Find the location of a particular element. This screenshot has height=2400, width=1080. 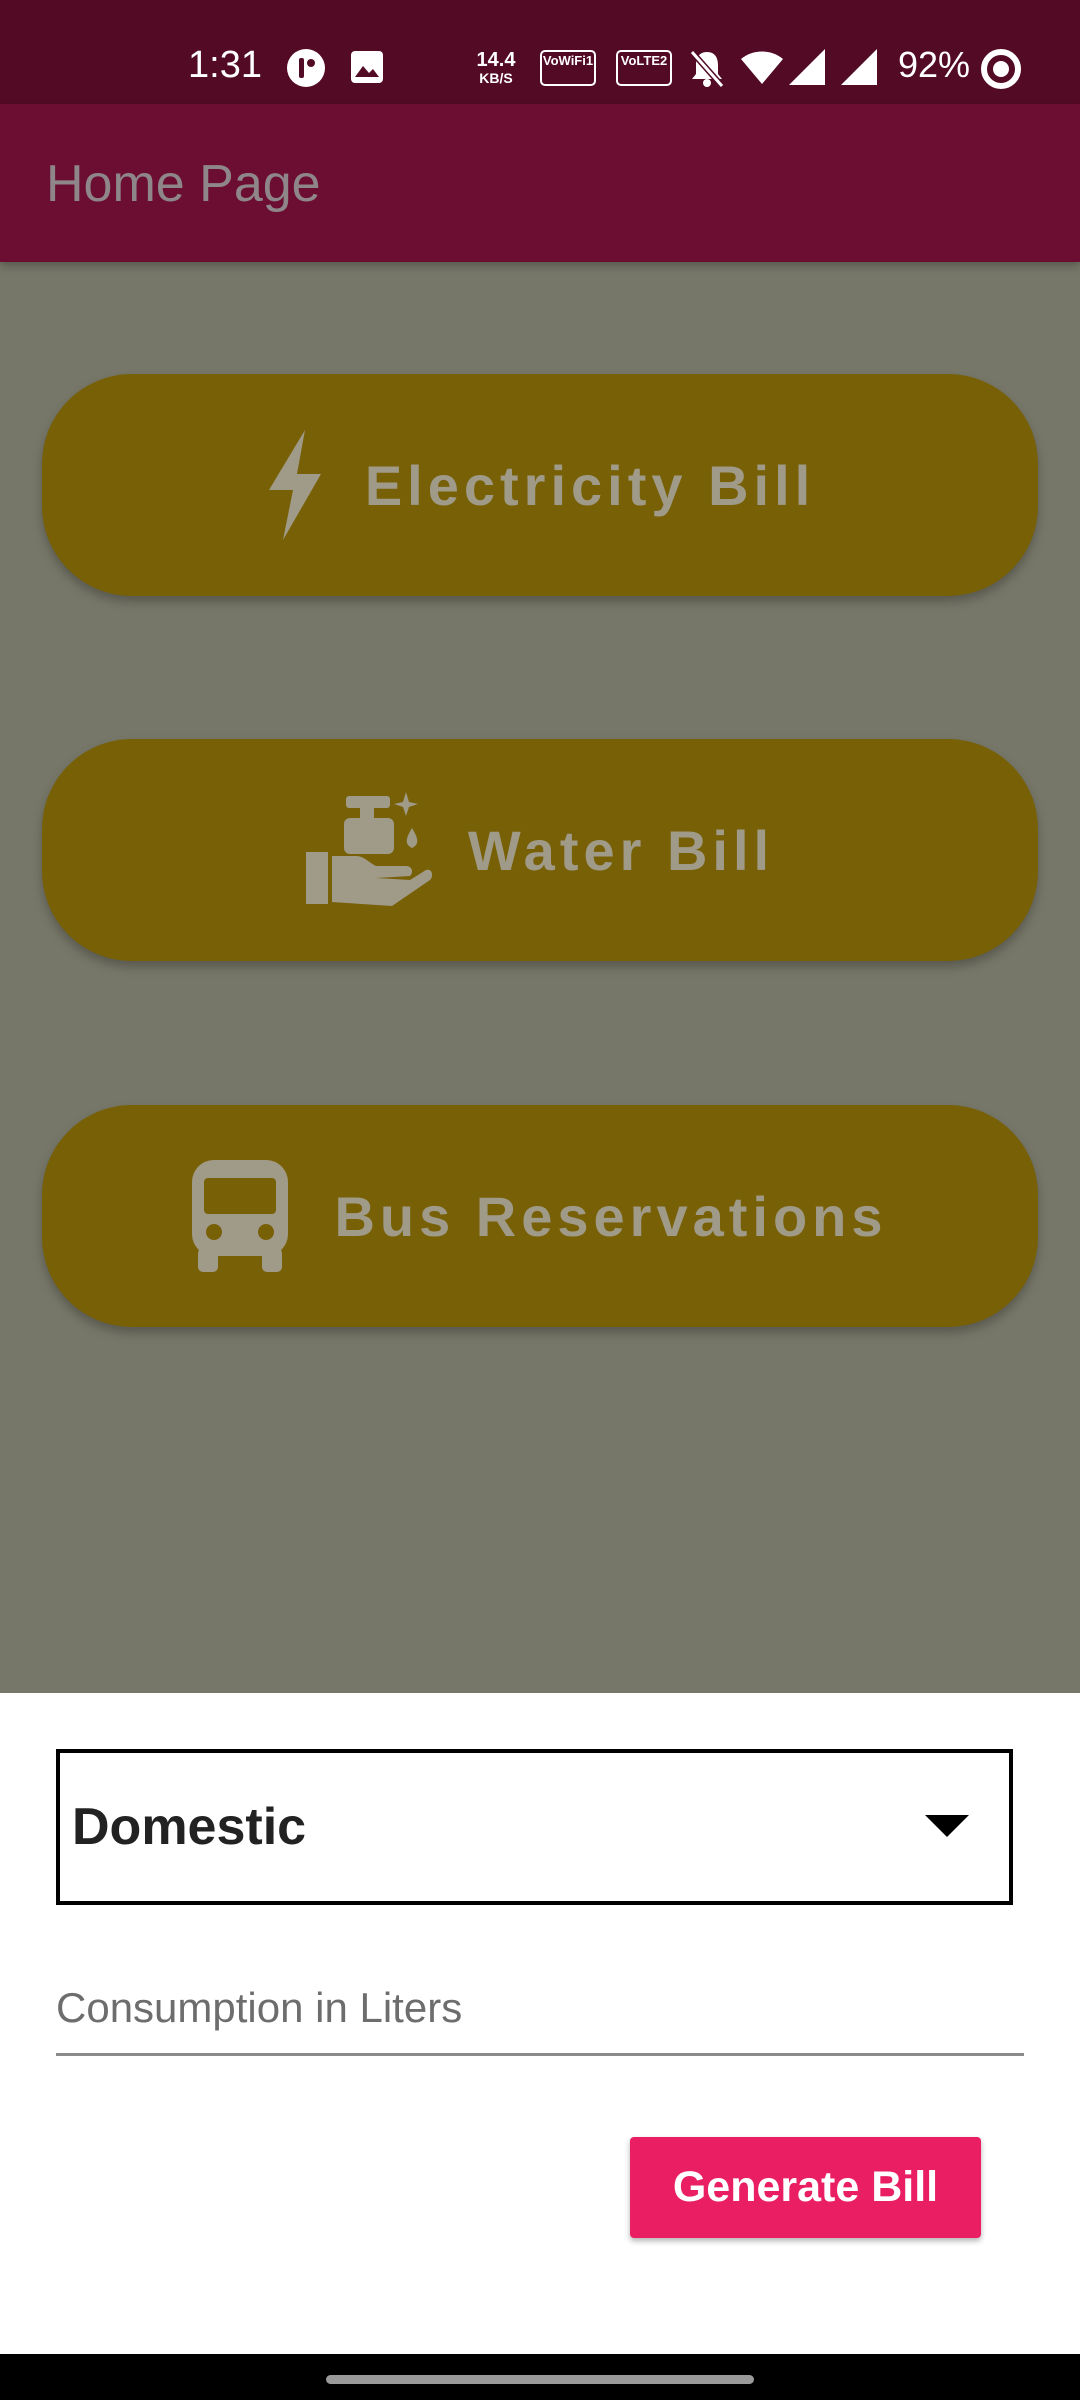

vowifi-badge: VoWiFi1 is located at coordinates (568, 68).